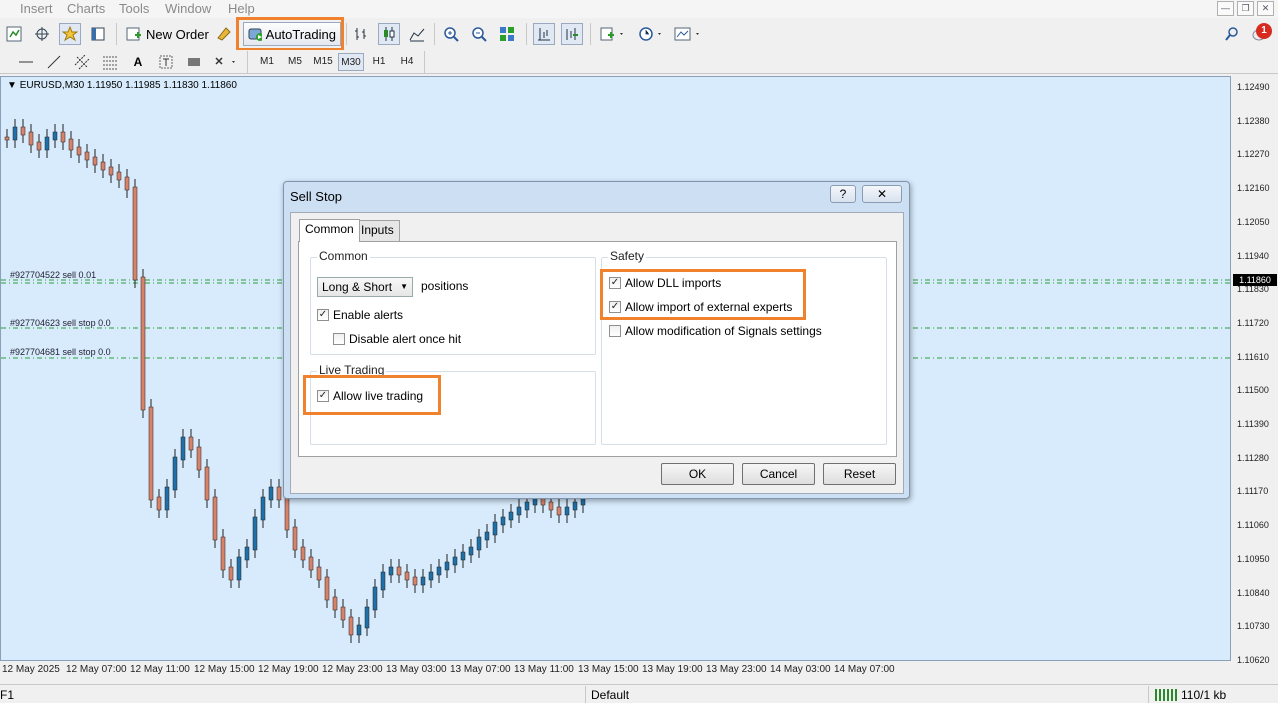  I want to click on common-group-title: Common, so click(343, 256).